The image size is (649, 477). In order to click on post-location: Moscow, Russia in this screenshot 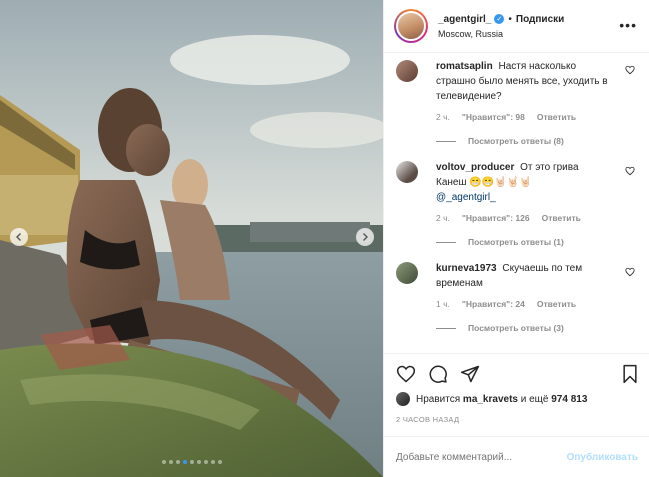, I will do `click(501, 34)`.